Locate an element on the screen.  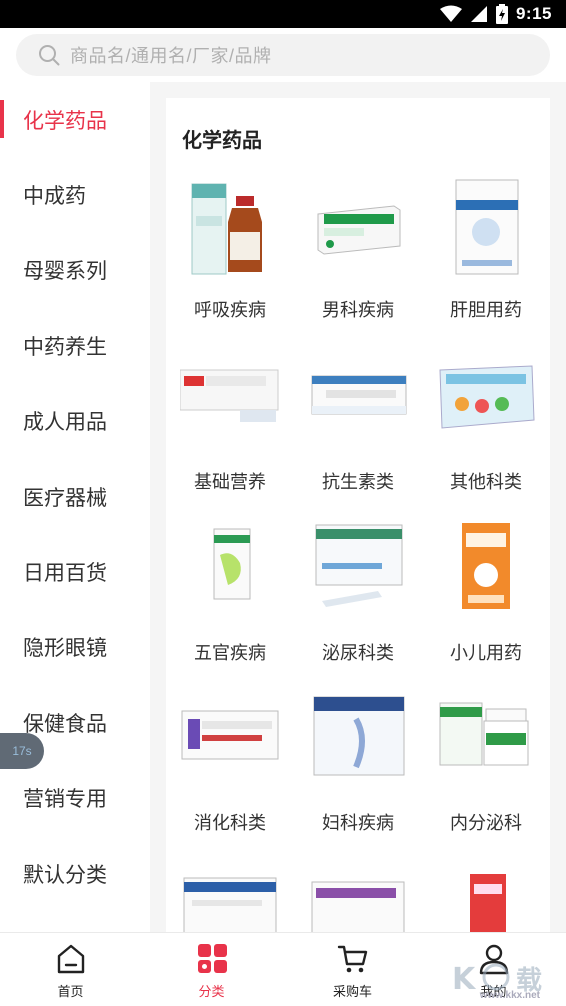
home-icon is located at coordinates (70, 959).